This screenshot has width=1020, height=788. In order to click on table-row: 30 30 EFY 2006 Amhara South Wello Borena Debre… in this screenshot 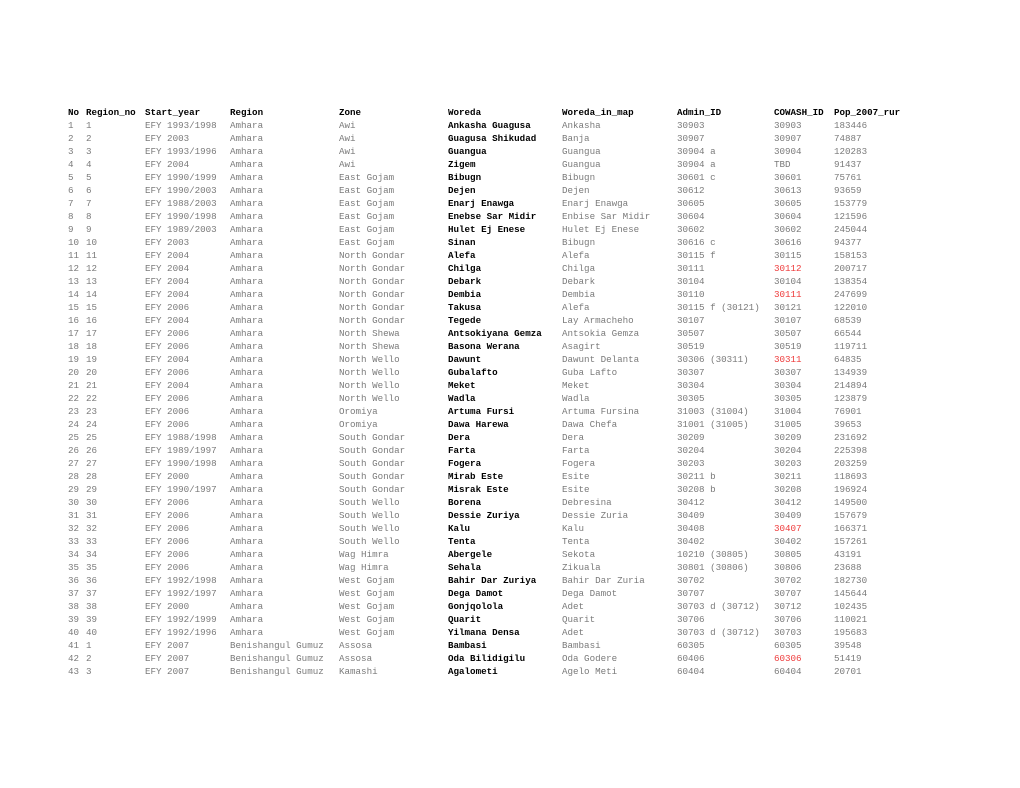, I will do `click(510, 502)`.